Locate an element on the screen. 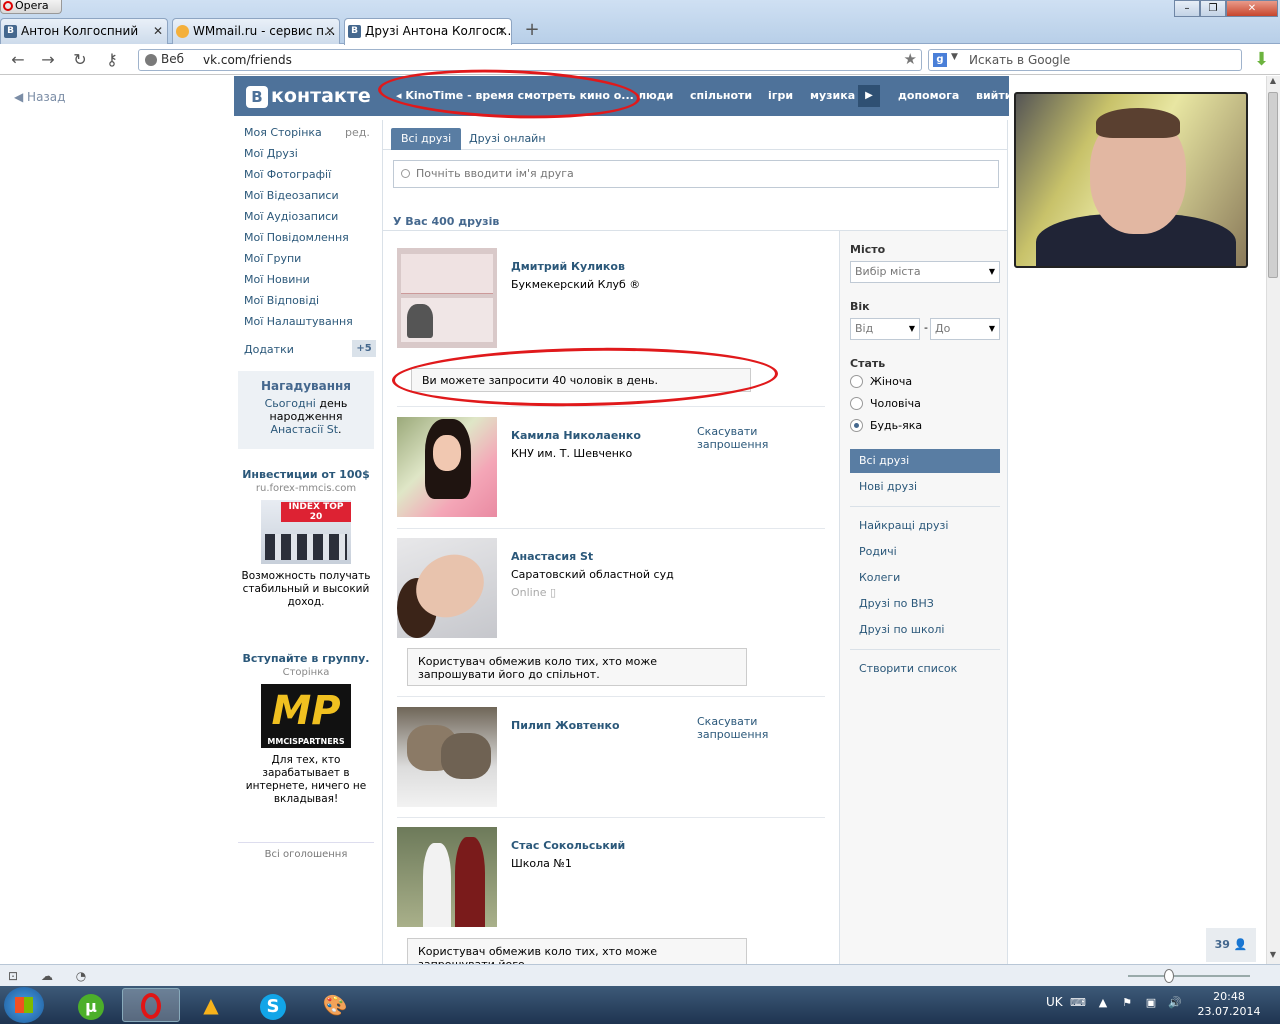  list-best-friends: Найкращі друзі is located at coordinates (925, 526).